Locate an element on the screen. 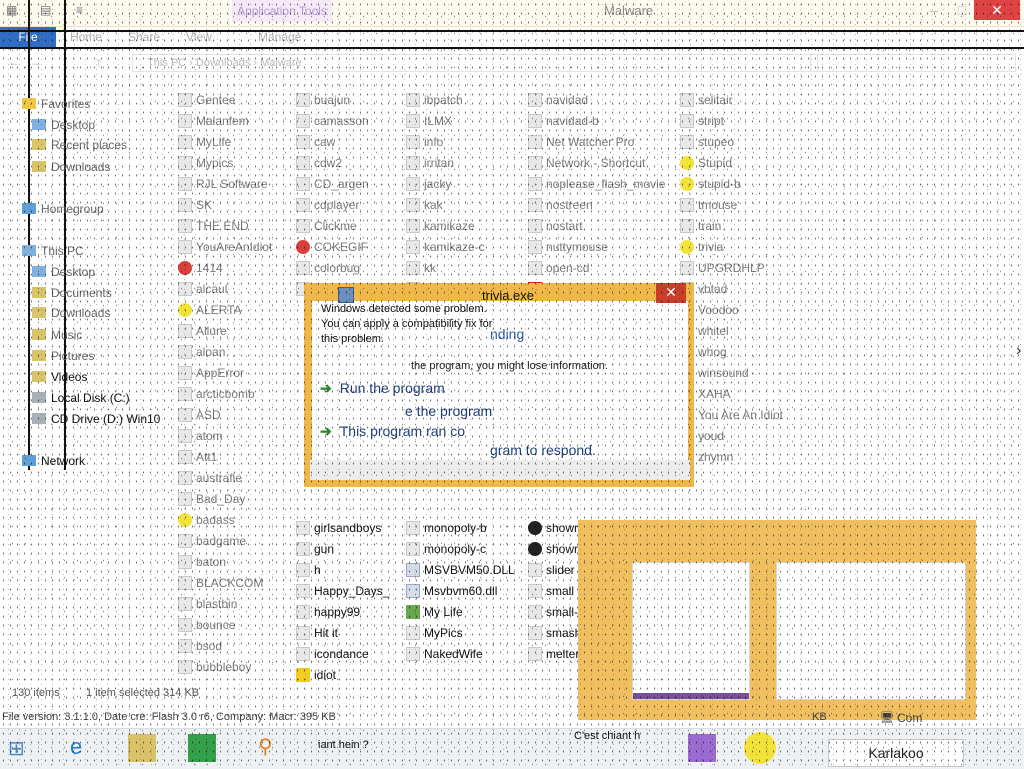 This screenshot has width=1024, height=769. customize-quick-access-icon: ≡ is located at coordinates (84, 11).